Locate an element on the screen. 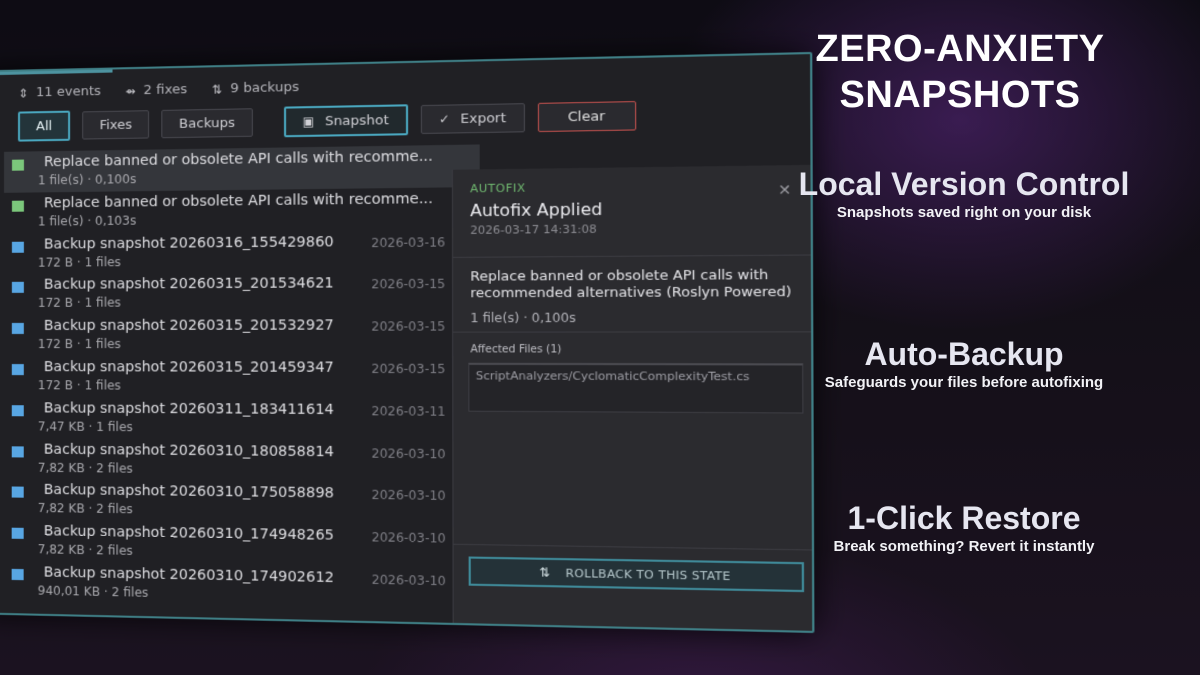  filter-all-button: All is located at coordinates (44, 126).